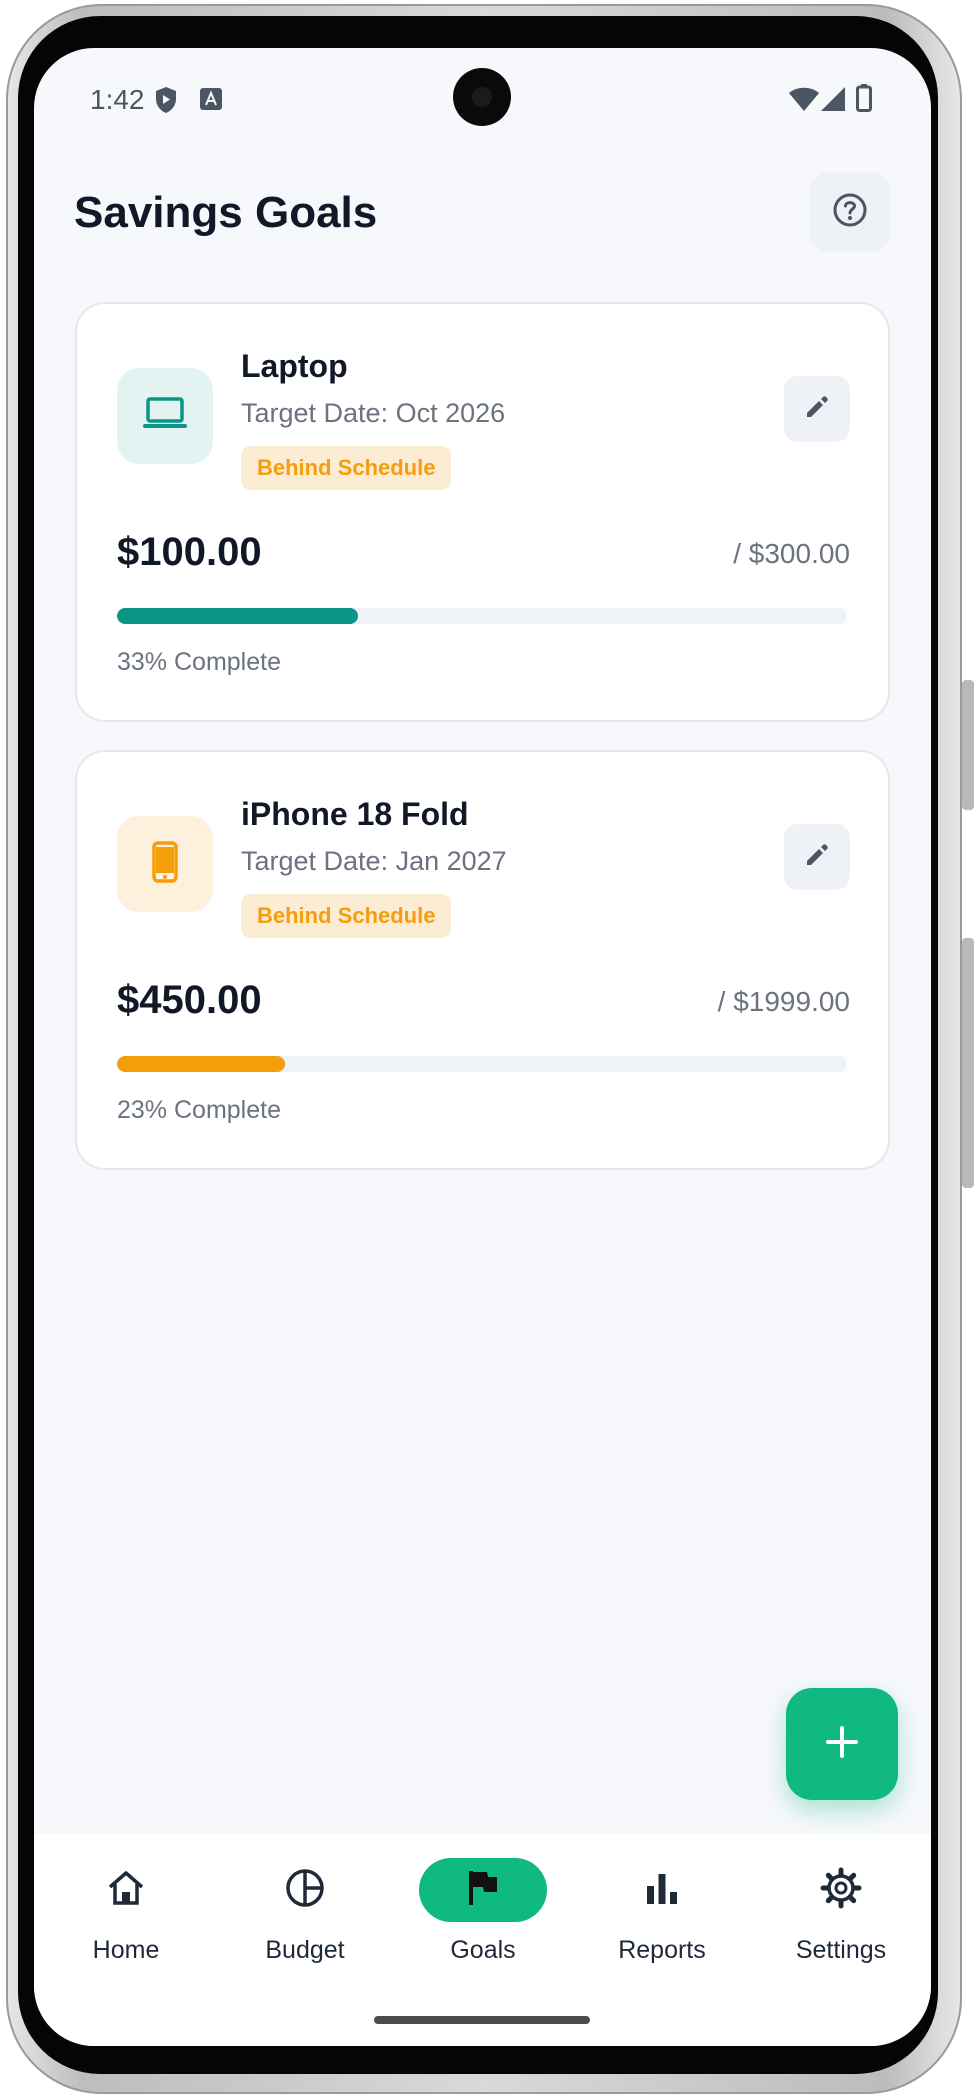  I want to click on signal-icon, so click(833, 101).